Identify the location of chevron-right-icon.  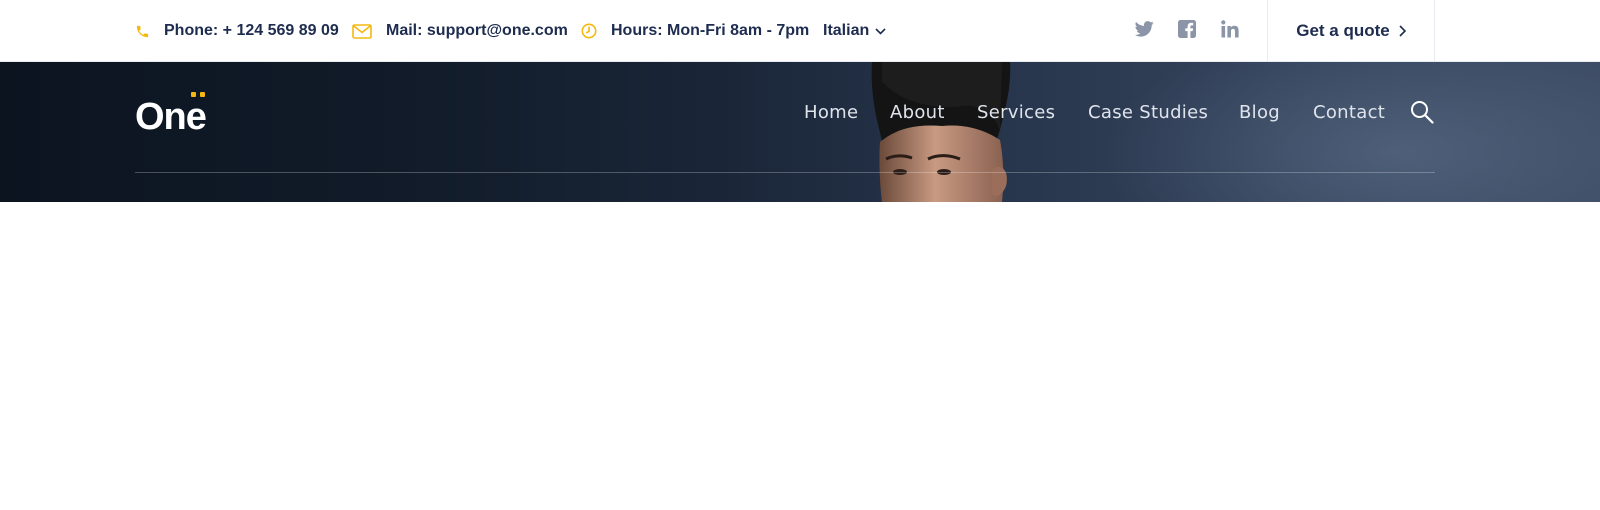
(1402, 31).